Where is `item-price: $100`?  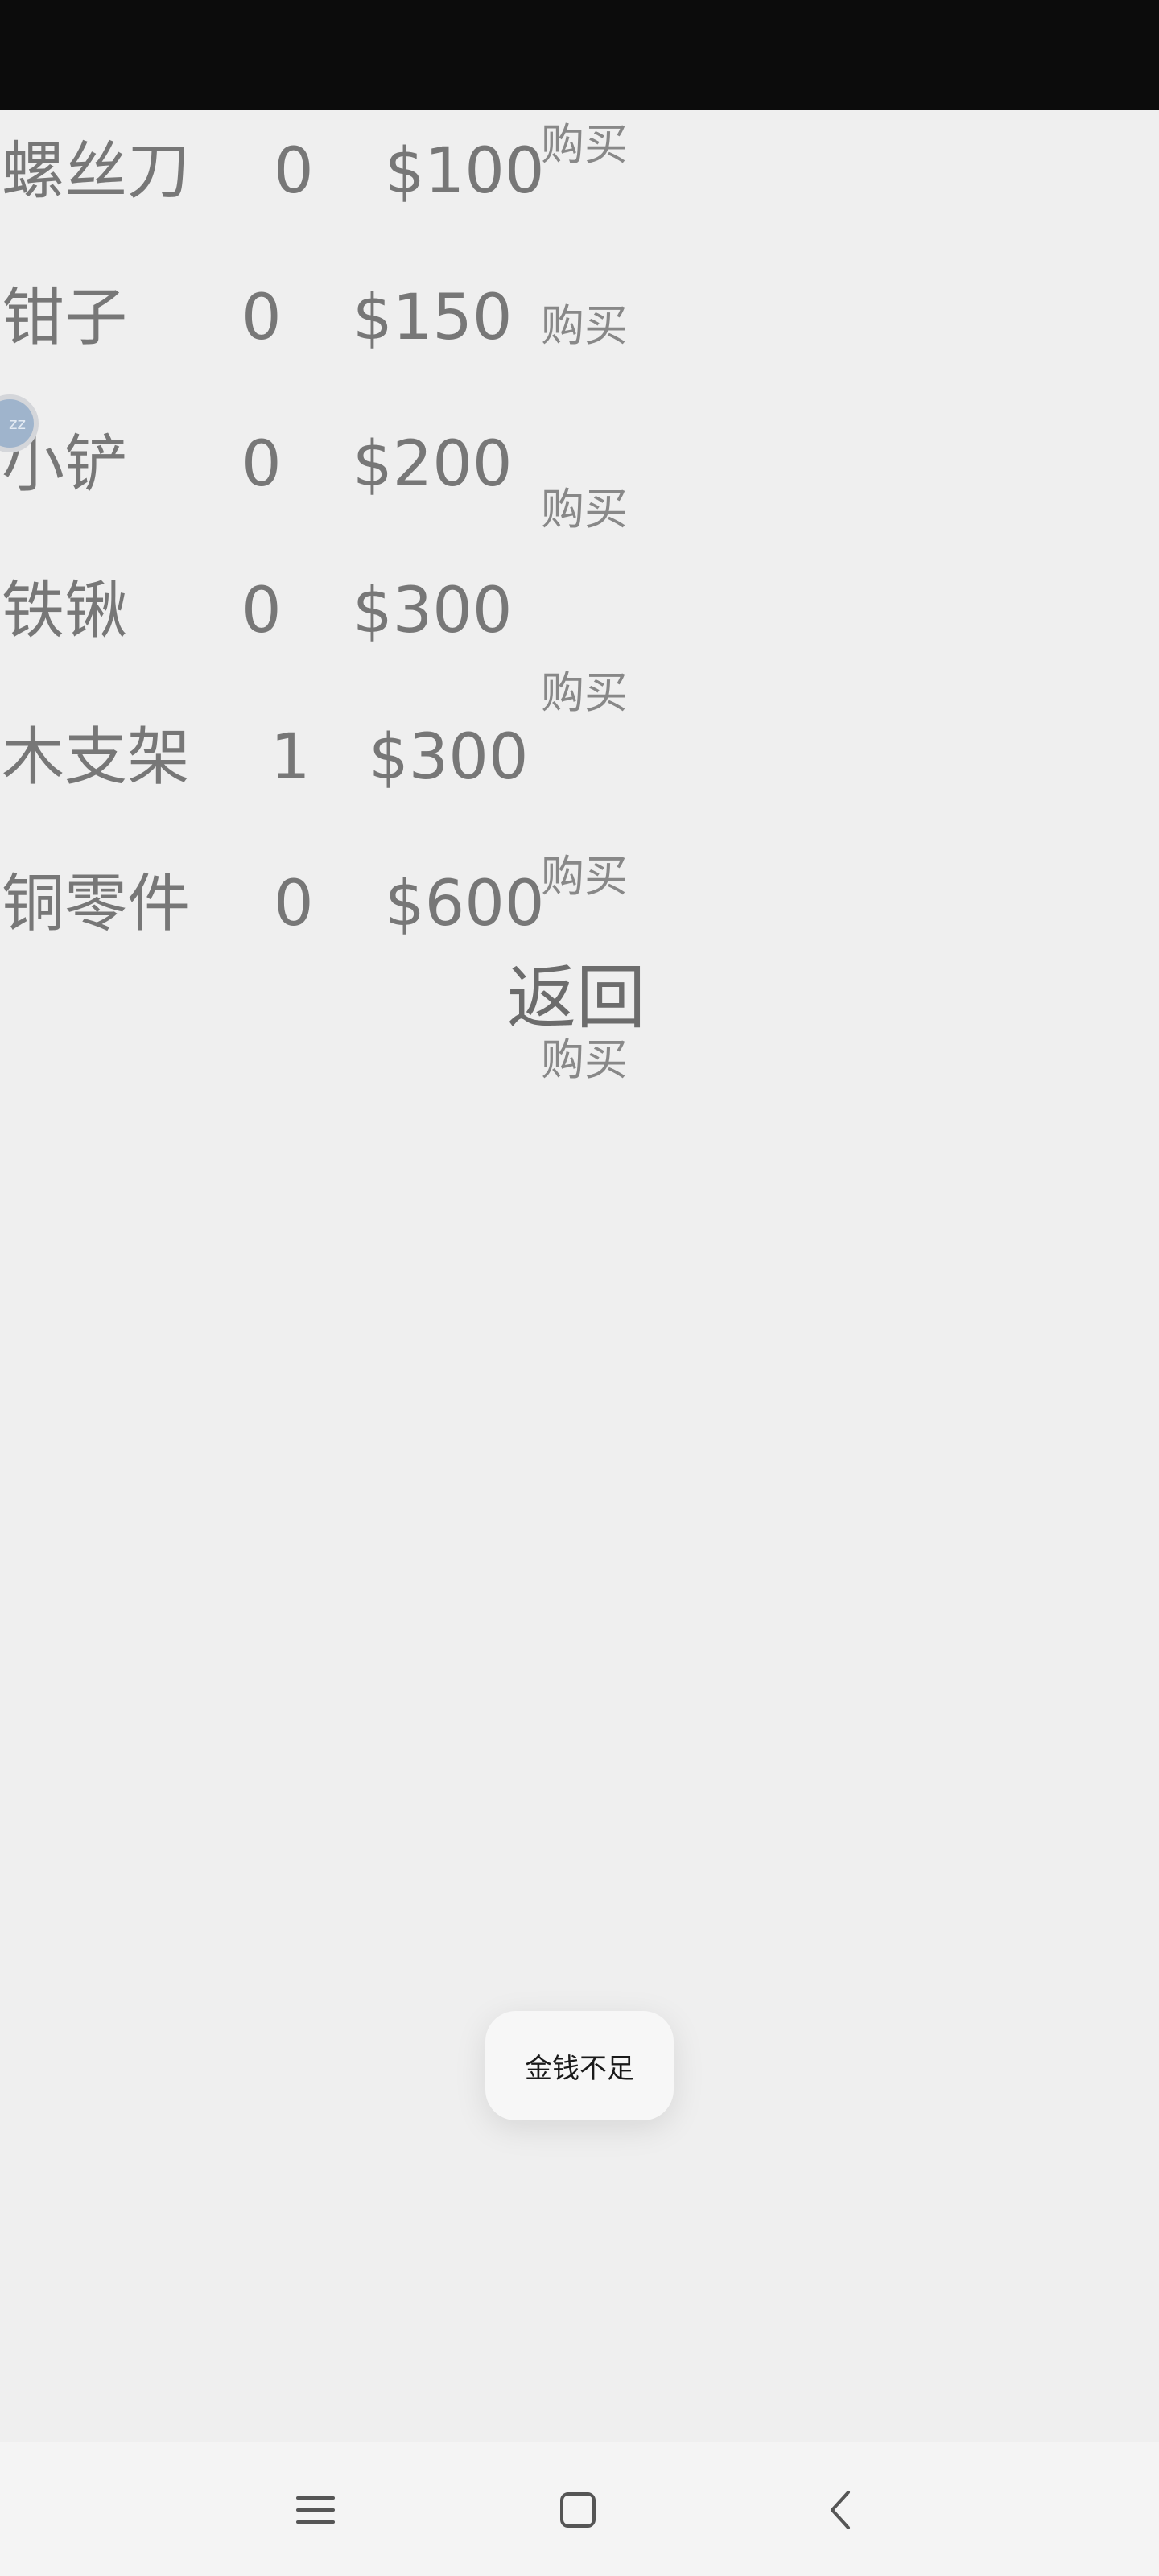
item-price: $100 is located at coordinates (465, 171).